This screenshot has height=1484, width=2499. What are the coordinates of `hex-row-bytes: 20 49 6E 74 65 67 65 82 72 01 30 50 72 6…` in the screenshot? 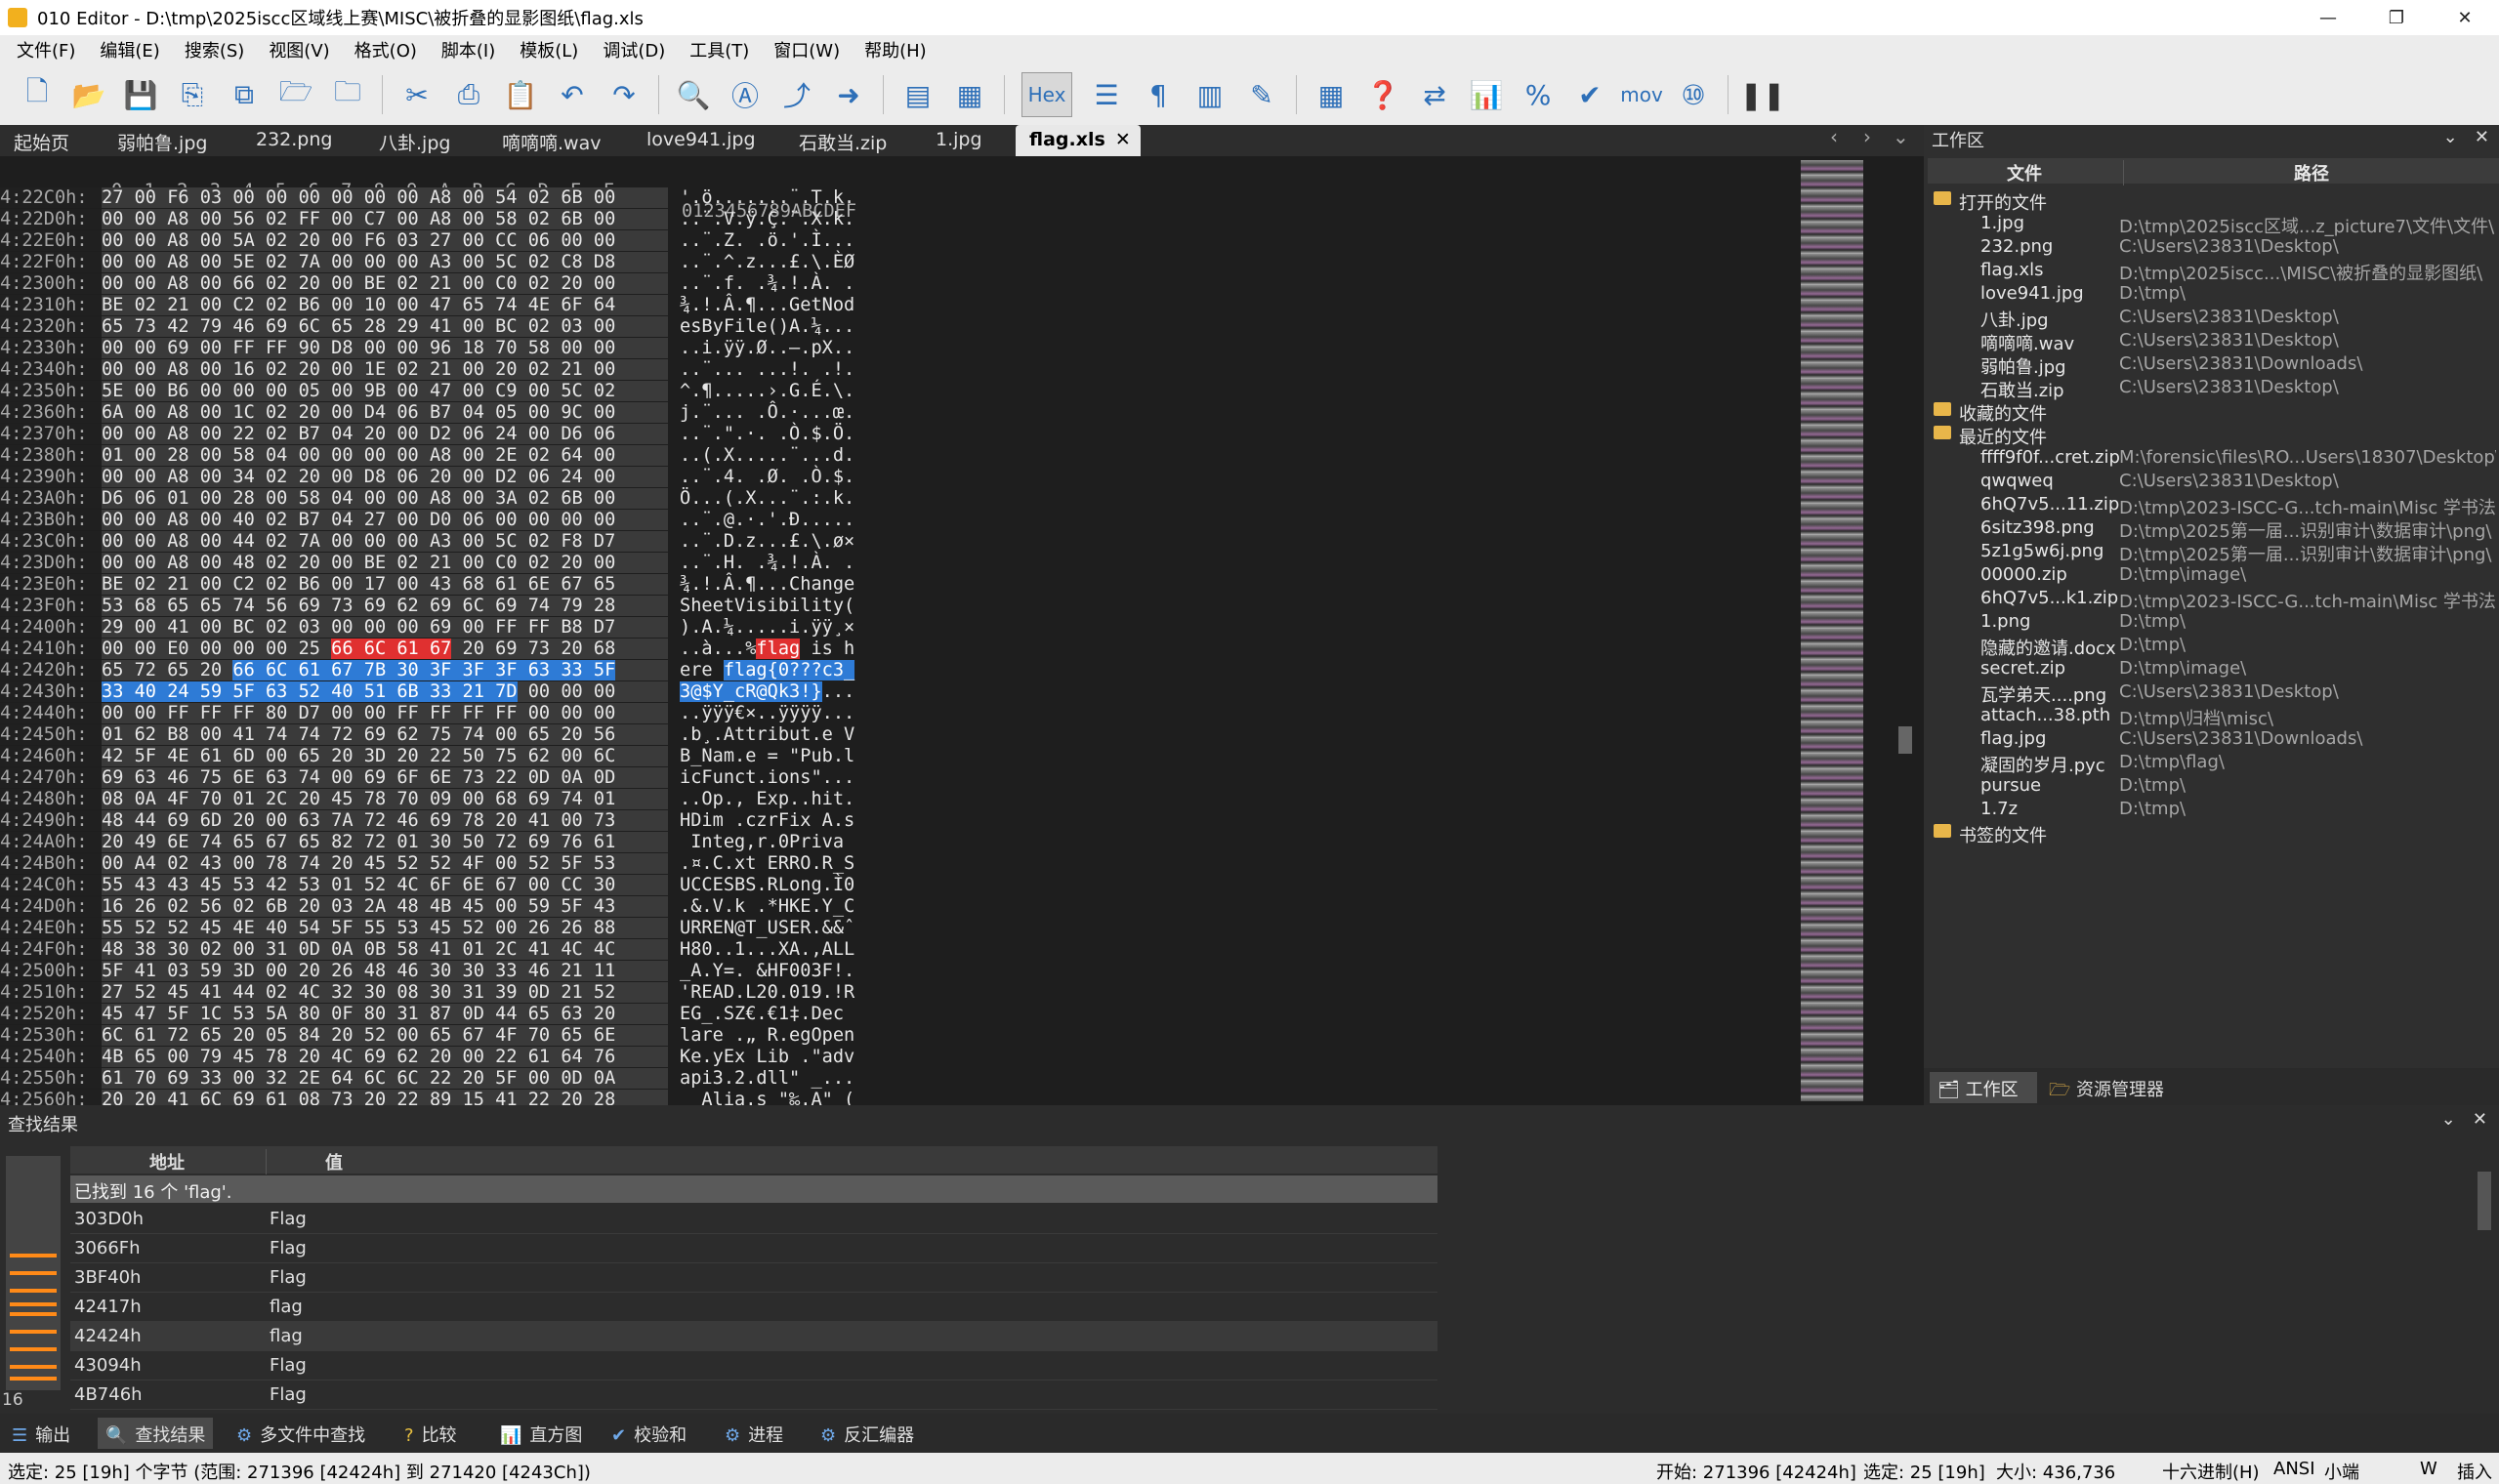 It's located at (385, 842).